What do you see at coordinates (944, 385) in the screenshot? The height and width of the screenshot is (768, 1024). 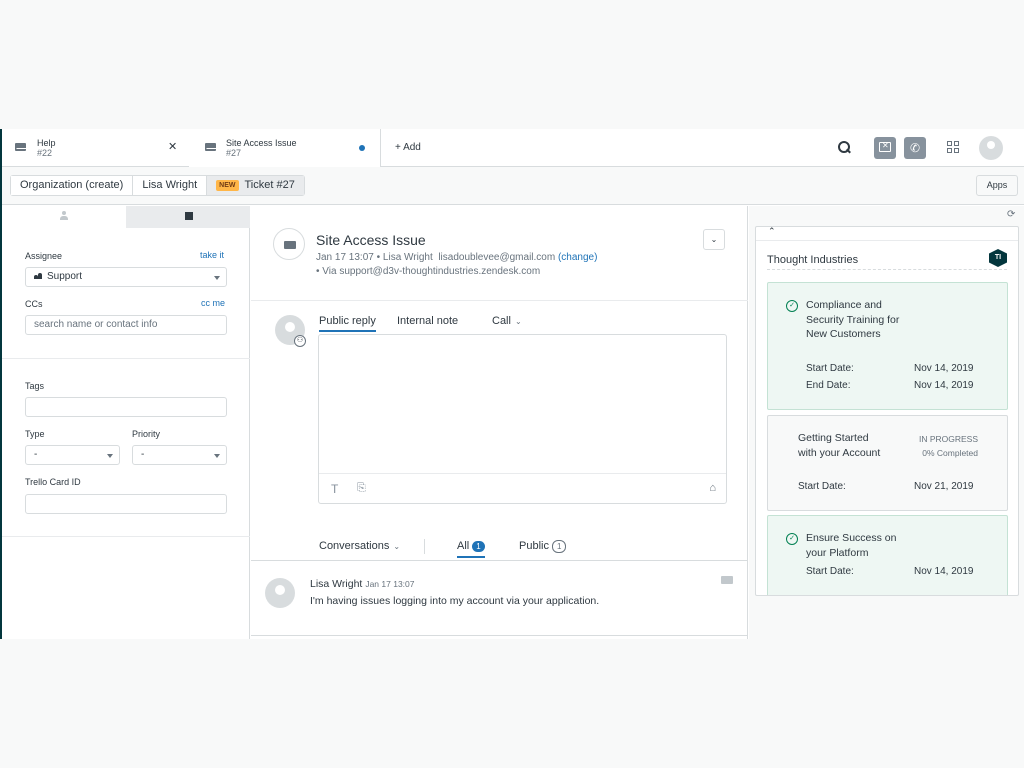 I see `end-date-value: Nov 14, 2019` at bounding box center [944, 385].